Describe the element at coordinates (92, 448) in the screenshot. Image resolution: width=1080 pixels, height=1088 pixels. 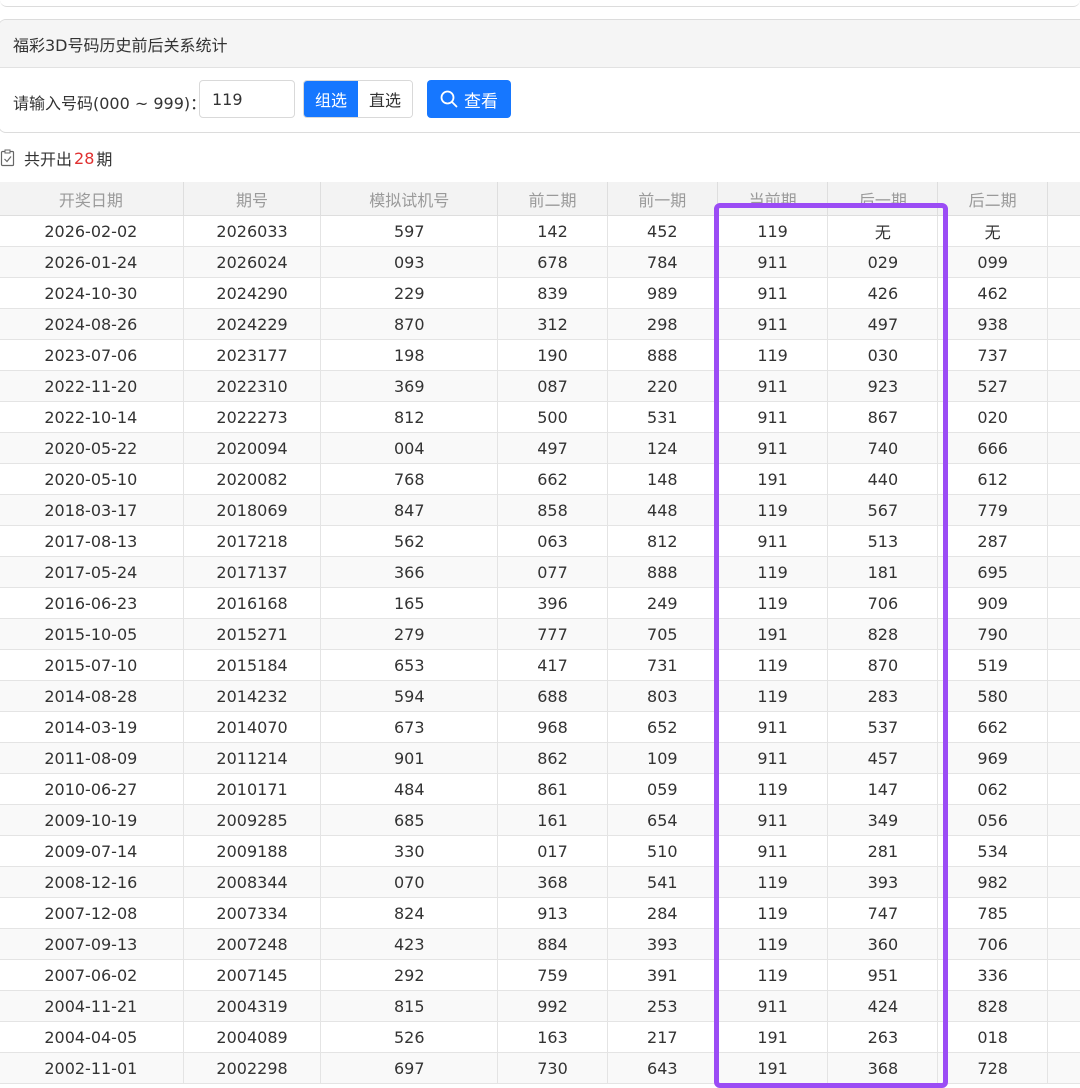
I see `table-cell: 2020-05-22` at that location.